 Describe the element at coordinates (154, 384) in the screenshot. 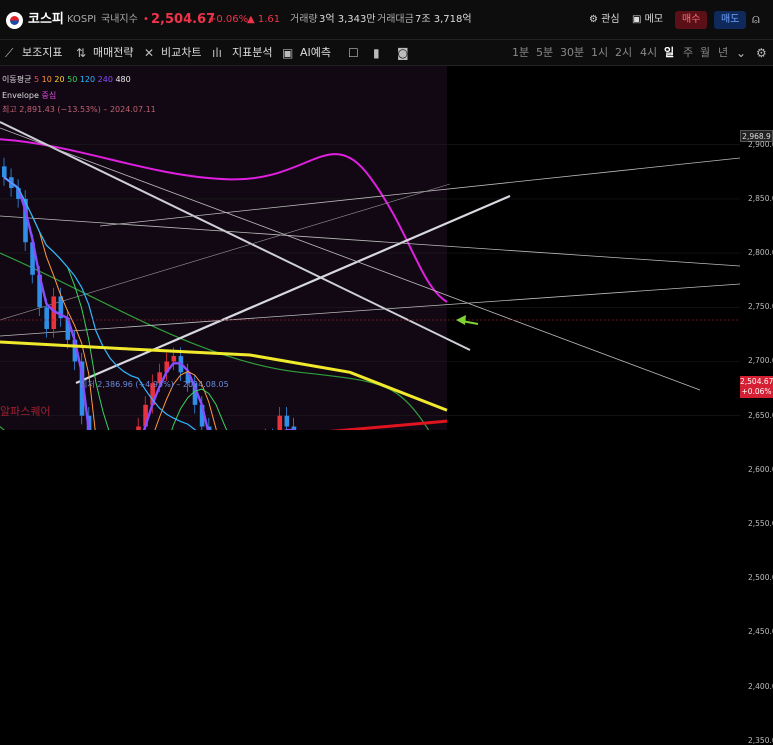

I see `low-note: 최저 2,386.96 (+4.93%) – 2024.08.05` at that location.